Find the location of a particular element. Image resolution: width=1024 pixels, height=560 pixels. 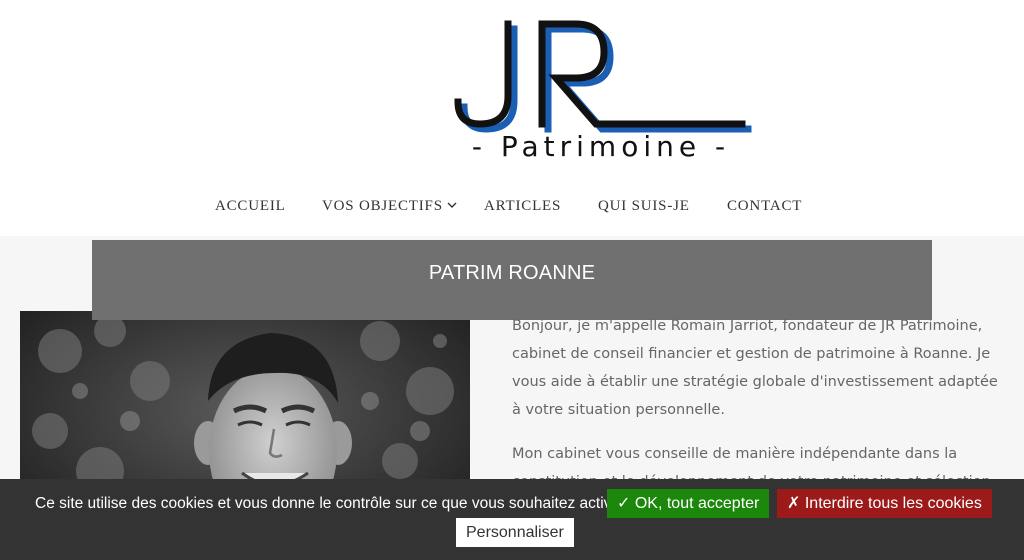

logo-monogram-icon is located at coordinates (603, 76).